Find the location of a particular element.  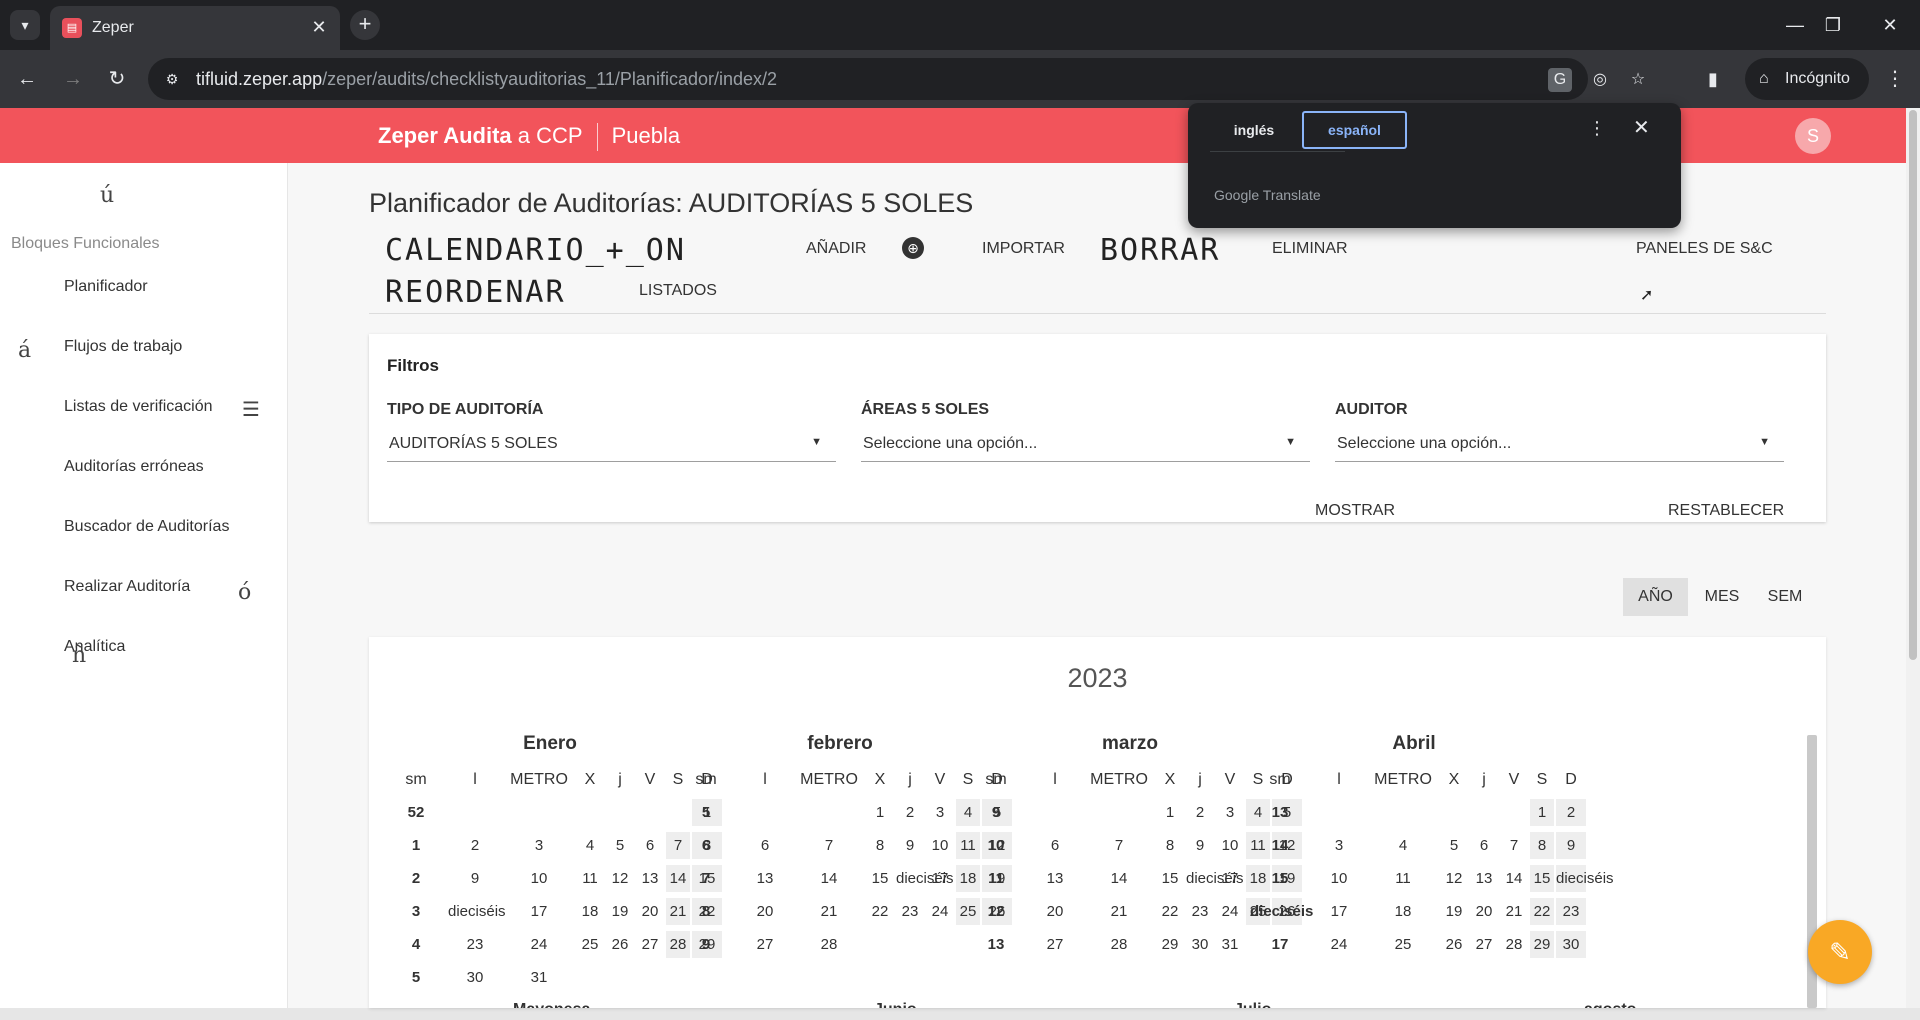

delete-action-big: BORRAR is located at coordinates (1160, 250).